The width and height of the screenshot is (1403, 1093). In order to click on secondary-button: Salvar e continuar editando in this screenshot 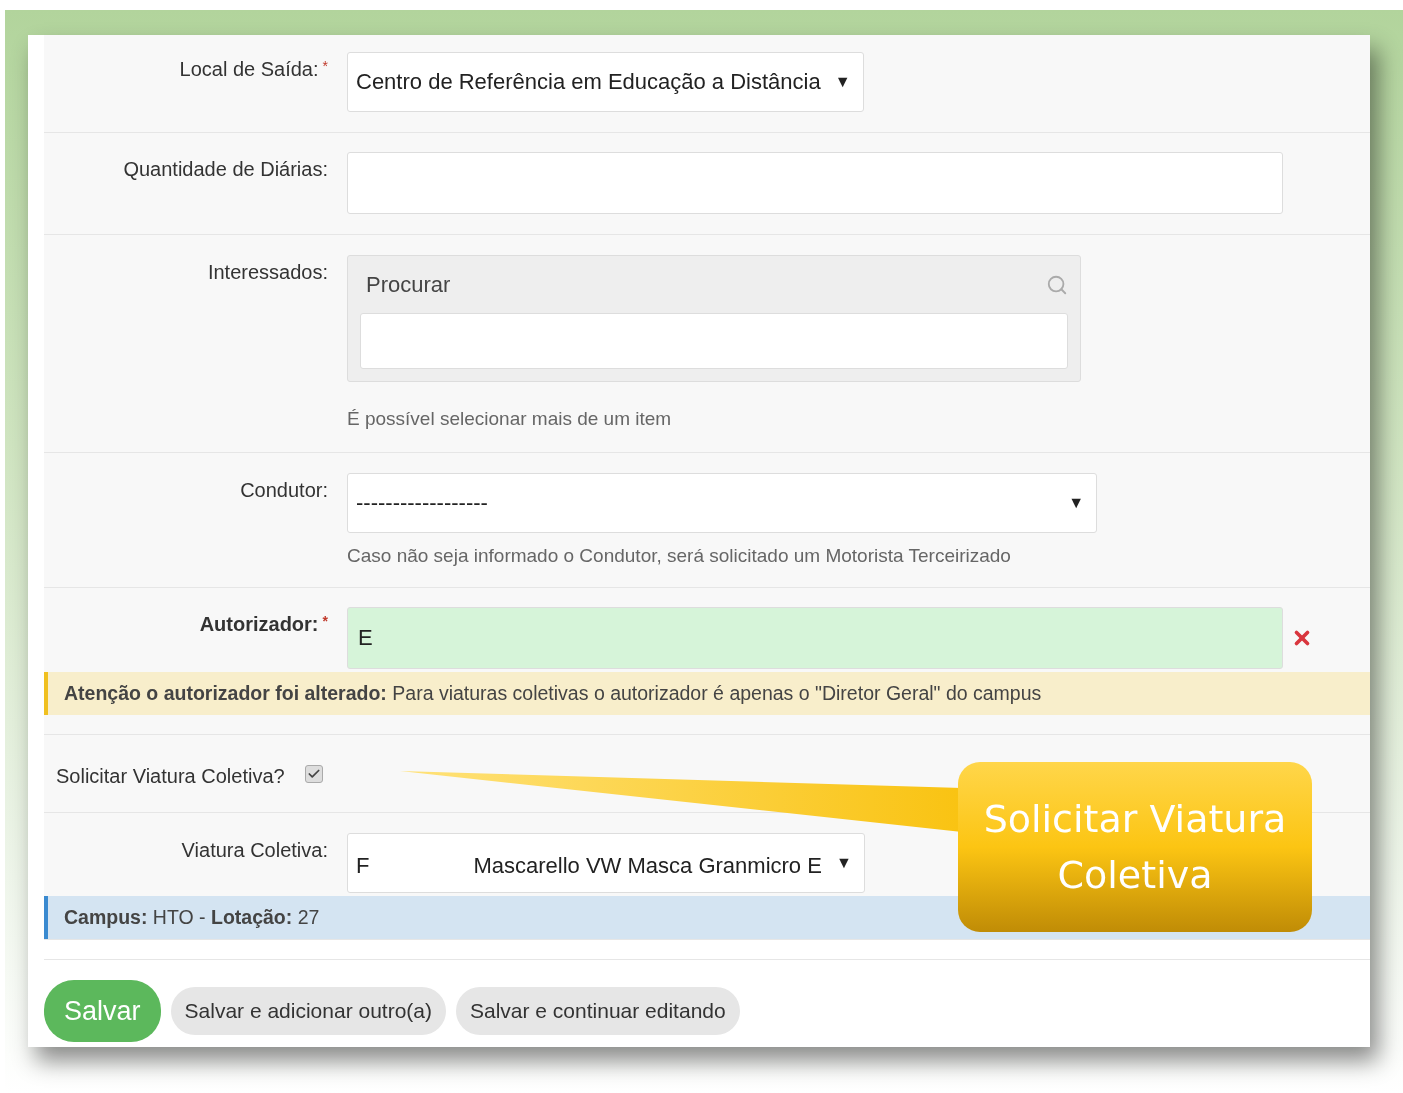, I will do `click(598, 1011)`.